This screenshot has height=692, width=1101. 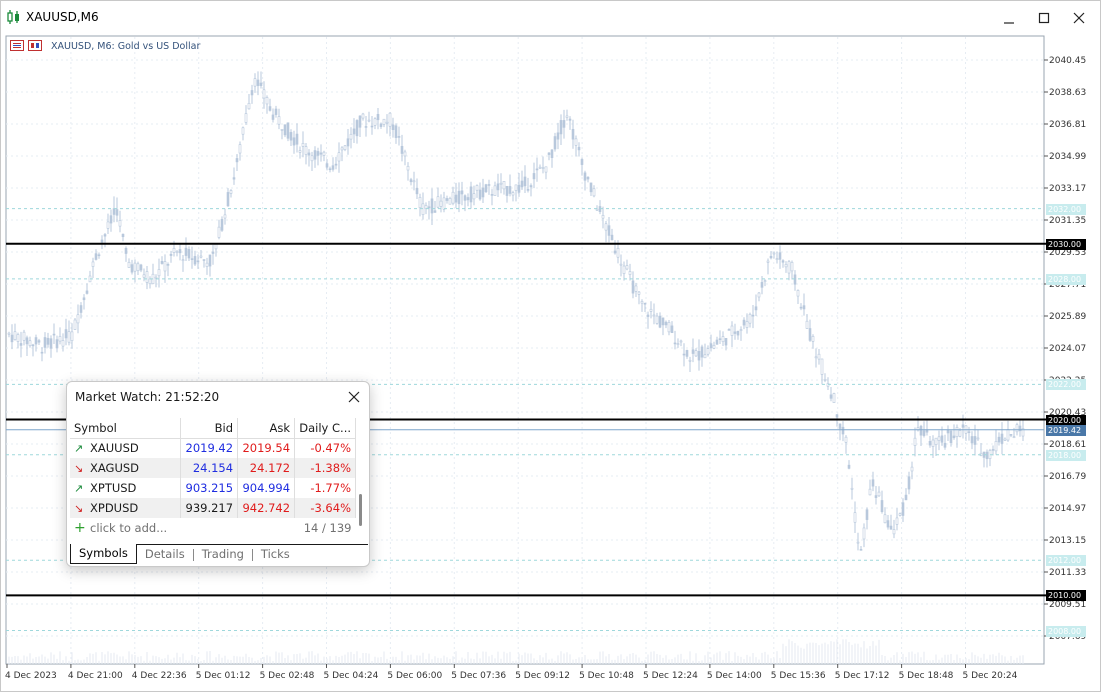 I want to click on ask-value: 904.994, so click(x=266, y=488).